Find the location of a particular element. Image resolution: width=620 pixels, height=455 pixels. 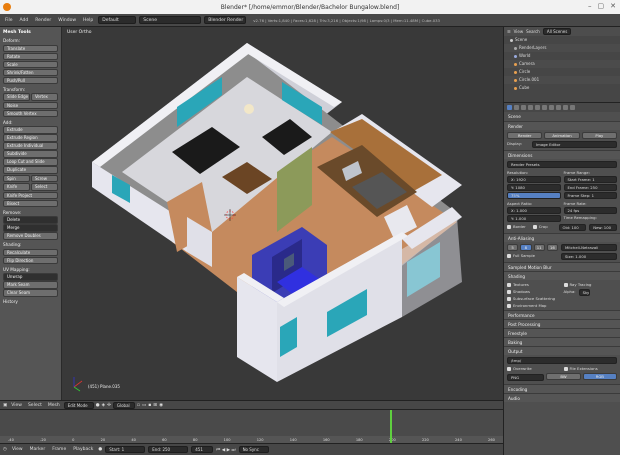

aa-size-field: Size: 1.000 is located at coordinates (589, 256).